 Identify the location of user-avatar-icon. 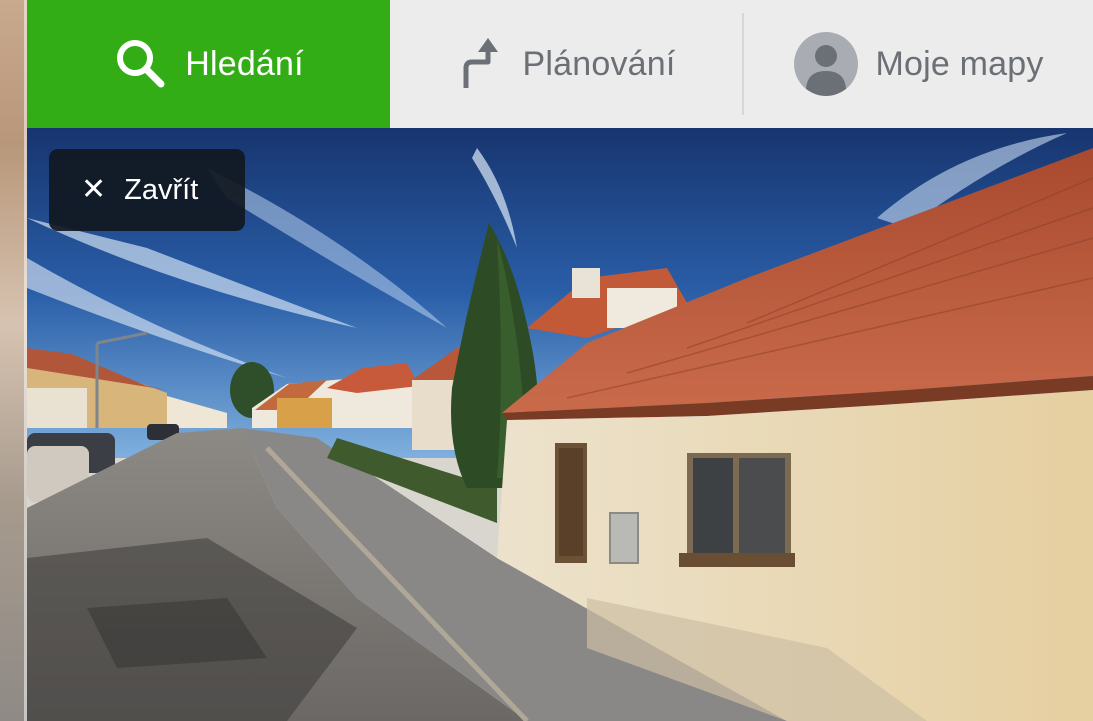
(826, 64).